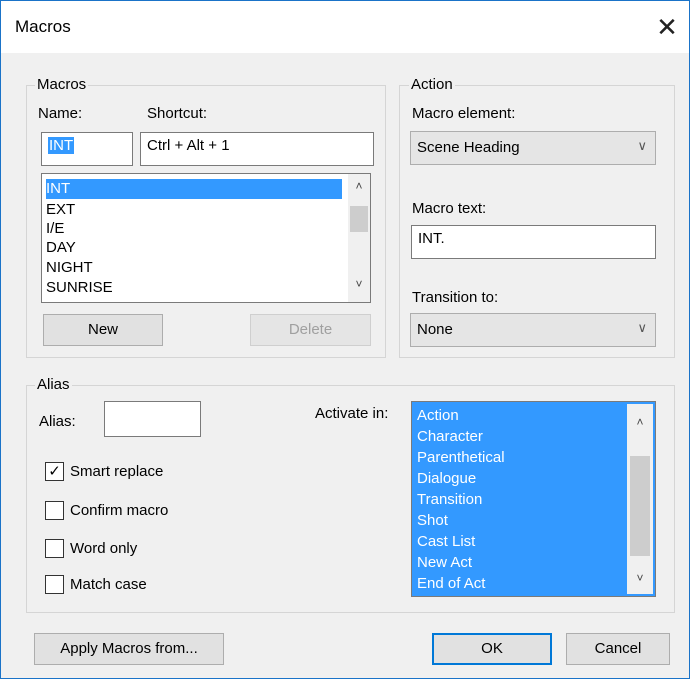 Image resolution: width=690 pixels, height=679 pixels. I want to click on shortcut-input: Ctrl + Alt + 1, so click(257, 149).